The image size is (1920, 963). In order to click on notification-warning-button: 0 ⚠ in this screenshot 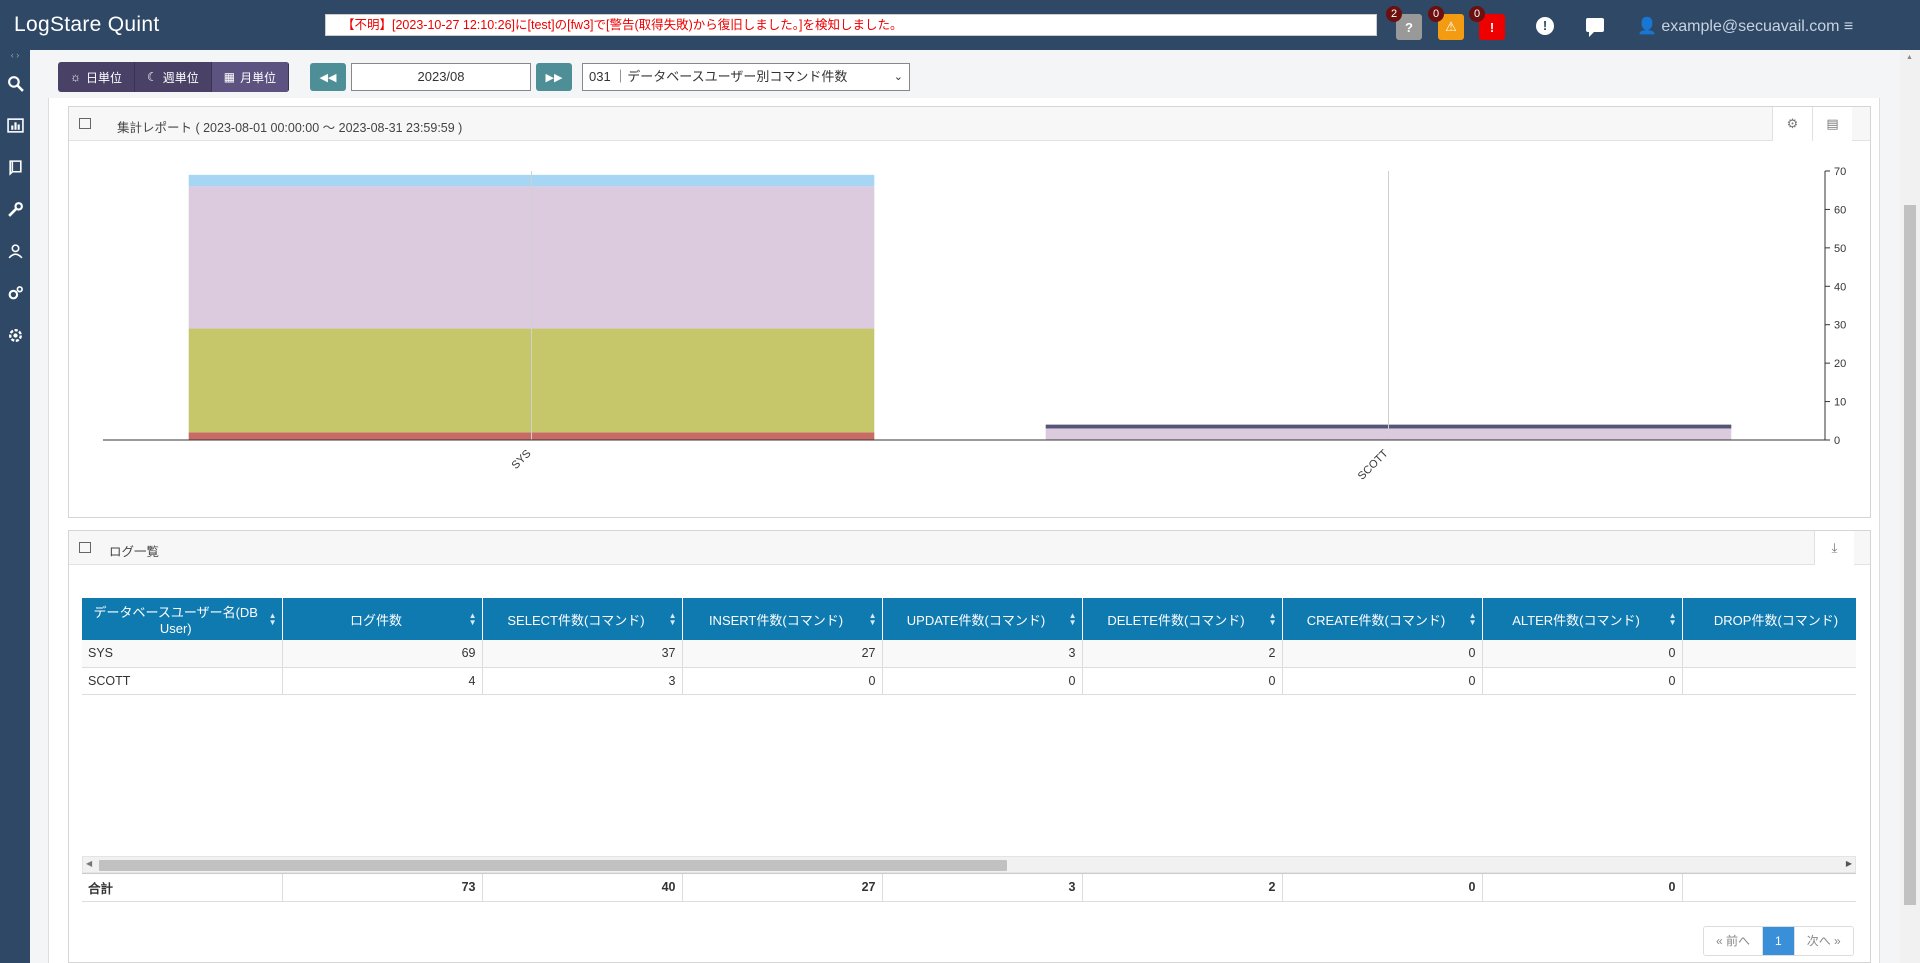, I will do `click(1446, 23)`.